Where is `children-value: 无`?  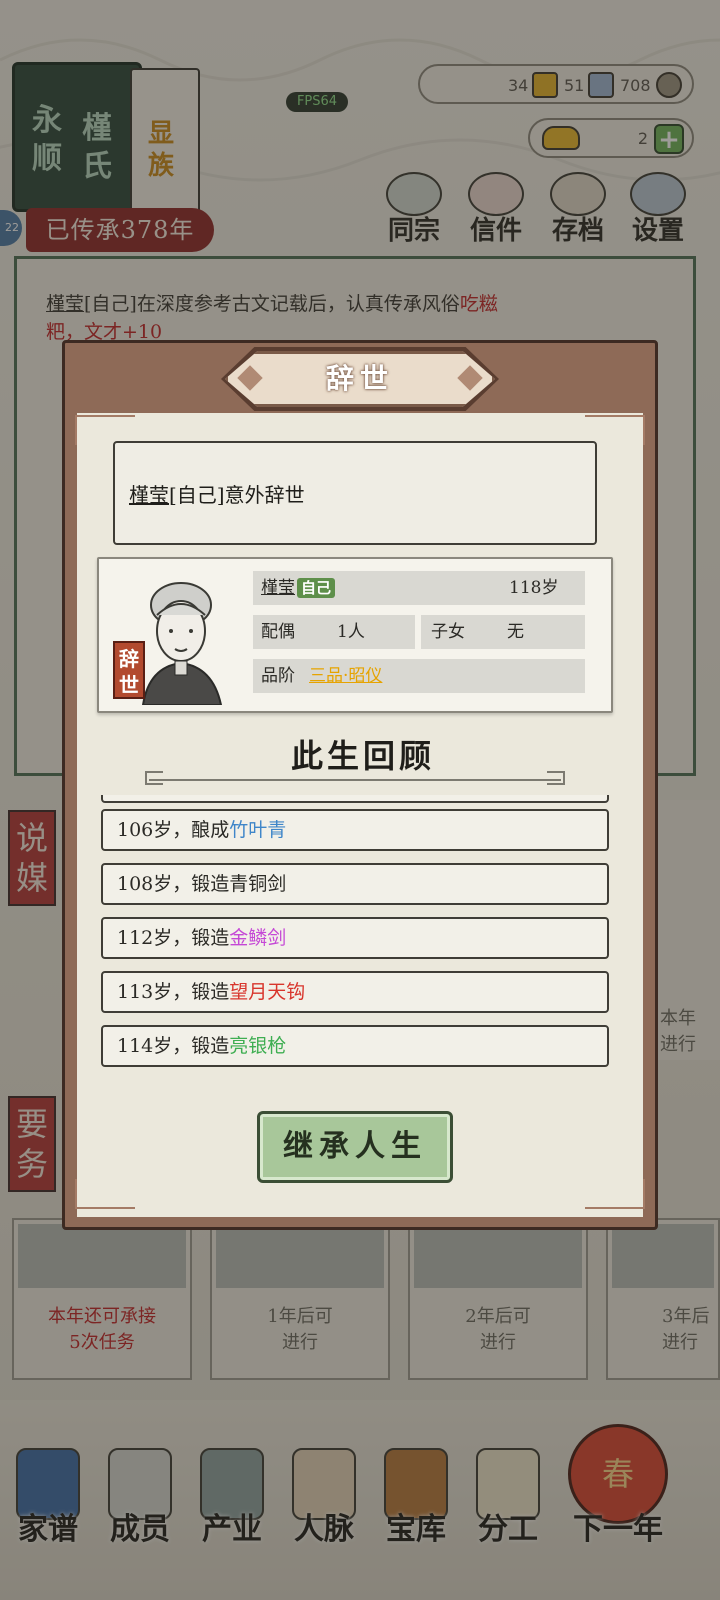 children-value: 无 is located at coordinates (515, 632).